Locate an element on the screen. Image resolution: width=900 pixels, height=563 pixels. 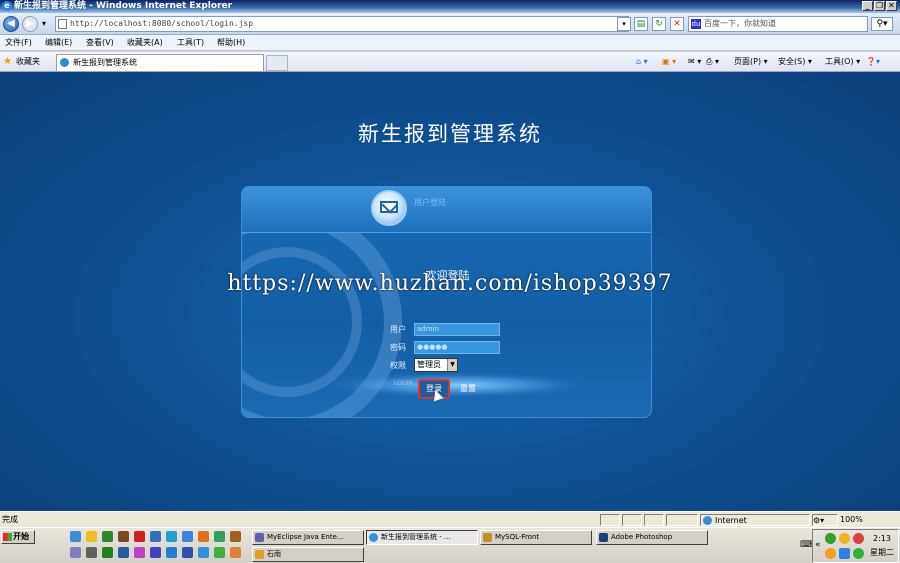
feeds-icon: ▣ ▾ is located at coordinates (669, 61).